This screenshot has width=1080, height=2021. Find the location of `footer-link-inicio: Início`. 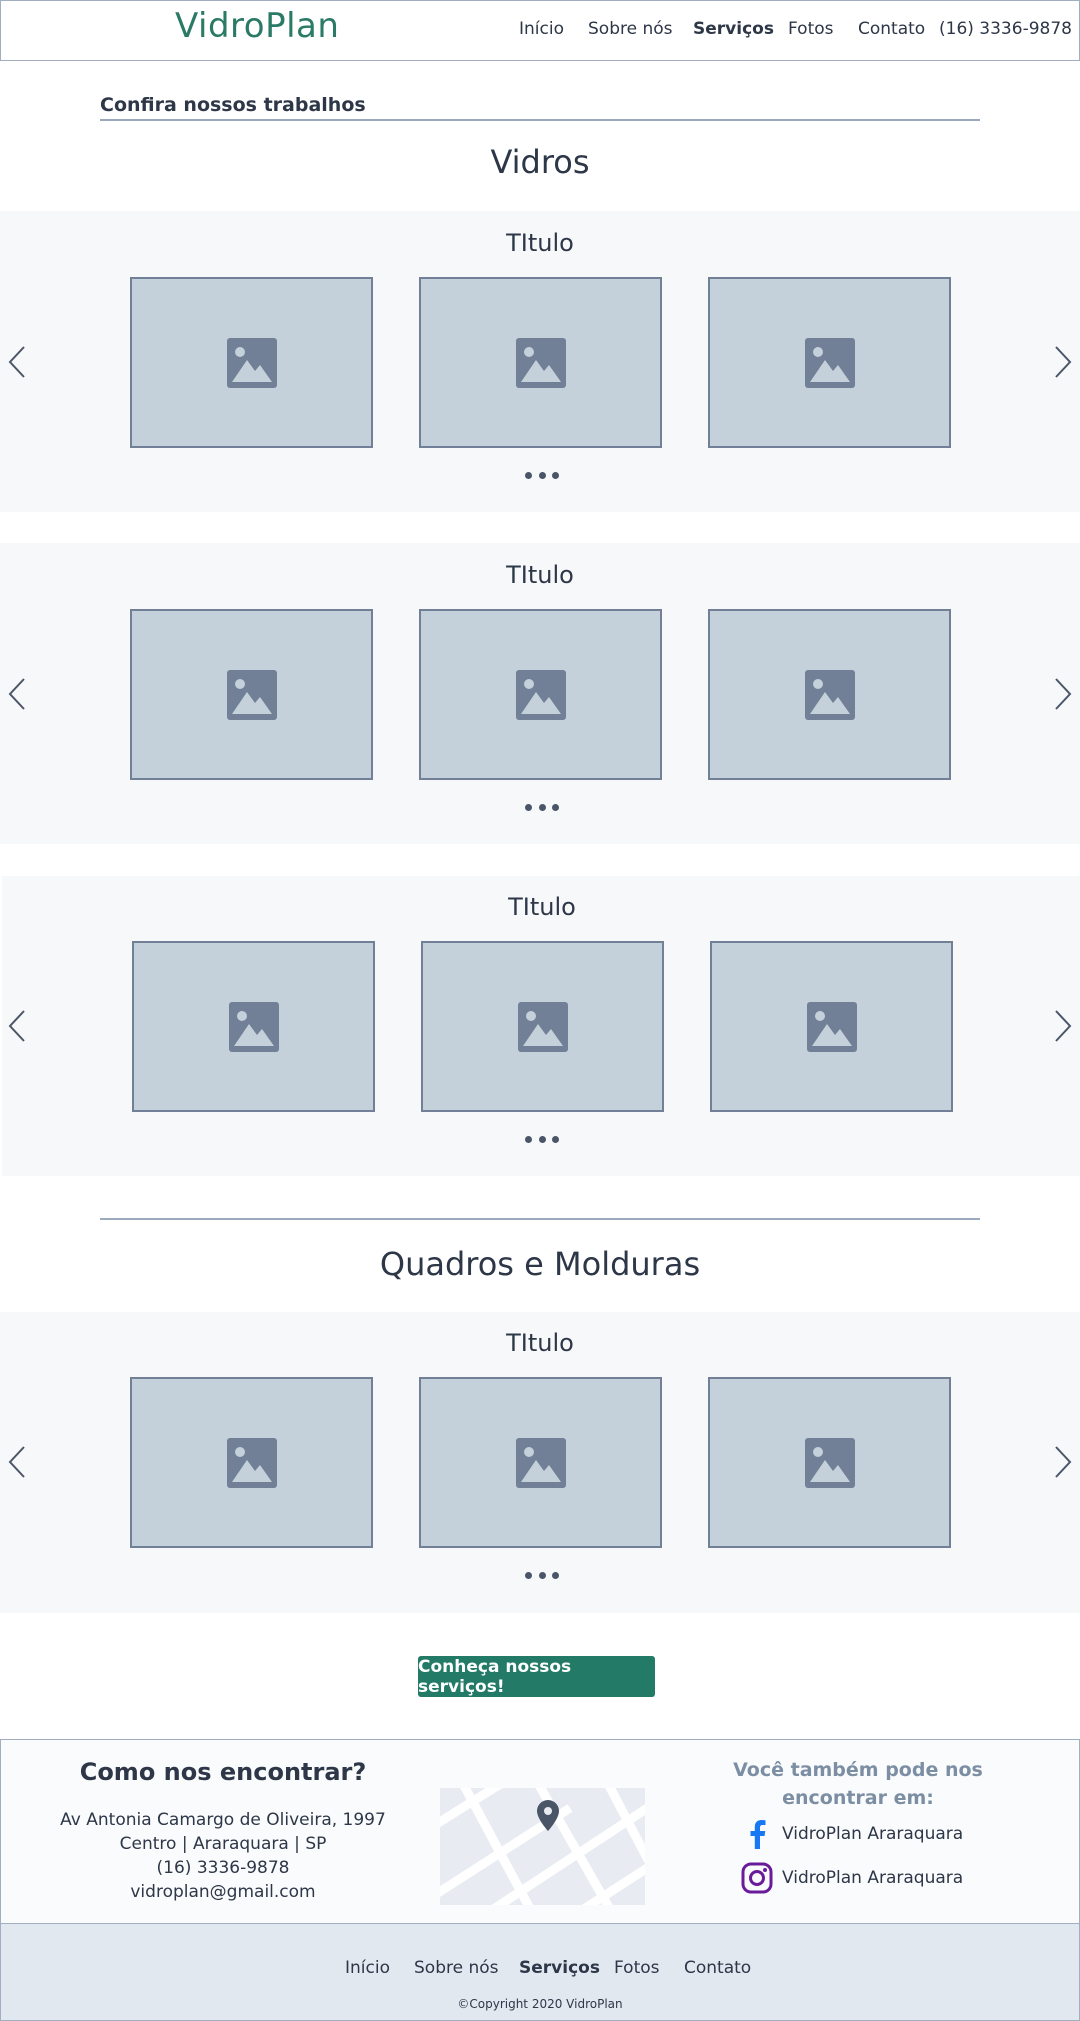

footer-link-inicio: Início is located at coordinates (367, 1968).